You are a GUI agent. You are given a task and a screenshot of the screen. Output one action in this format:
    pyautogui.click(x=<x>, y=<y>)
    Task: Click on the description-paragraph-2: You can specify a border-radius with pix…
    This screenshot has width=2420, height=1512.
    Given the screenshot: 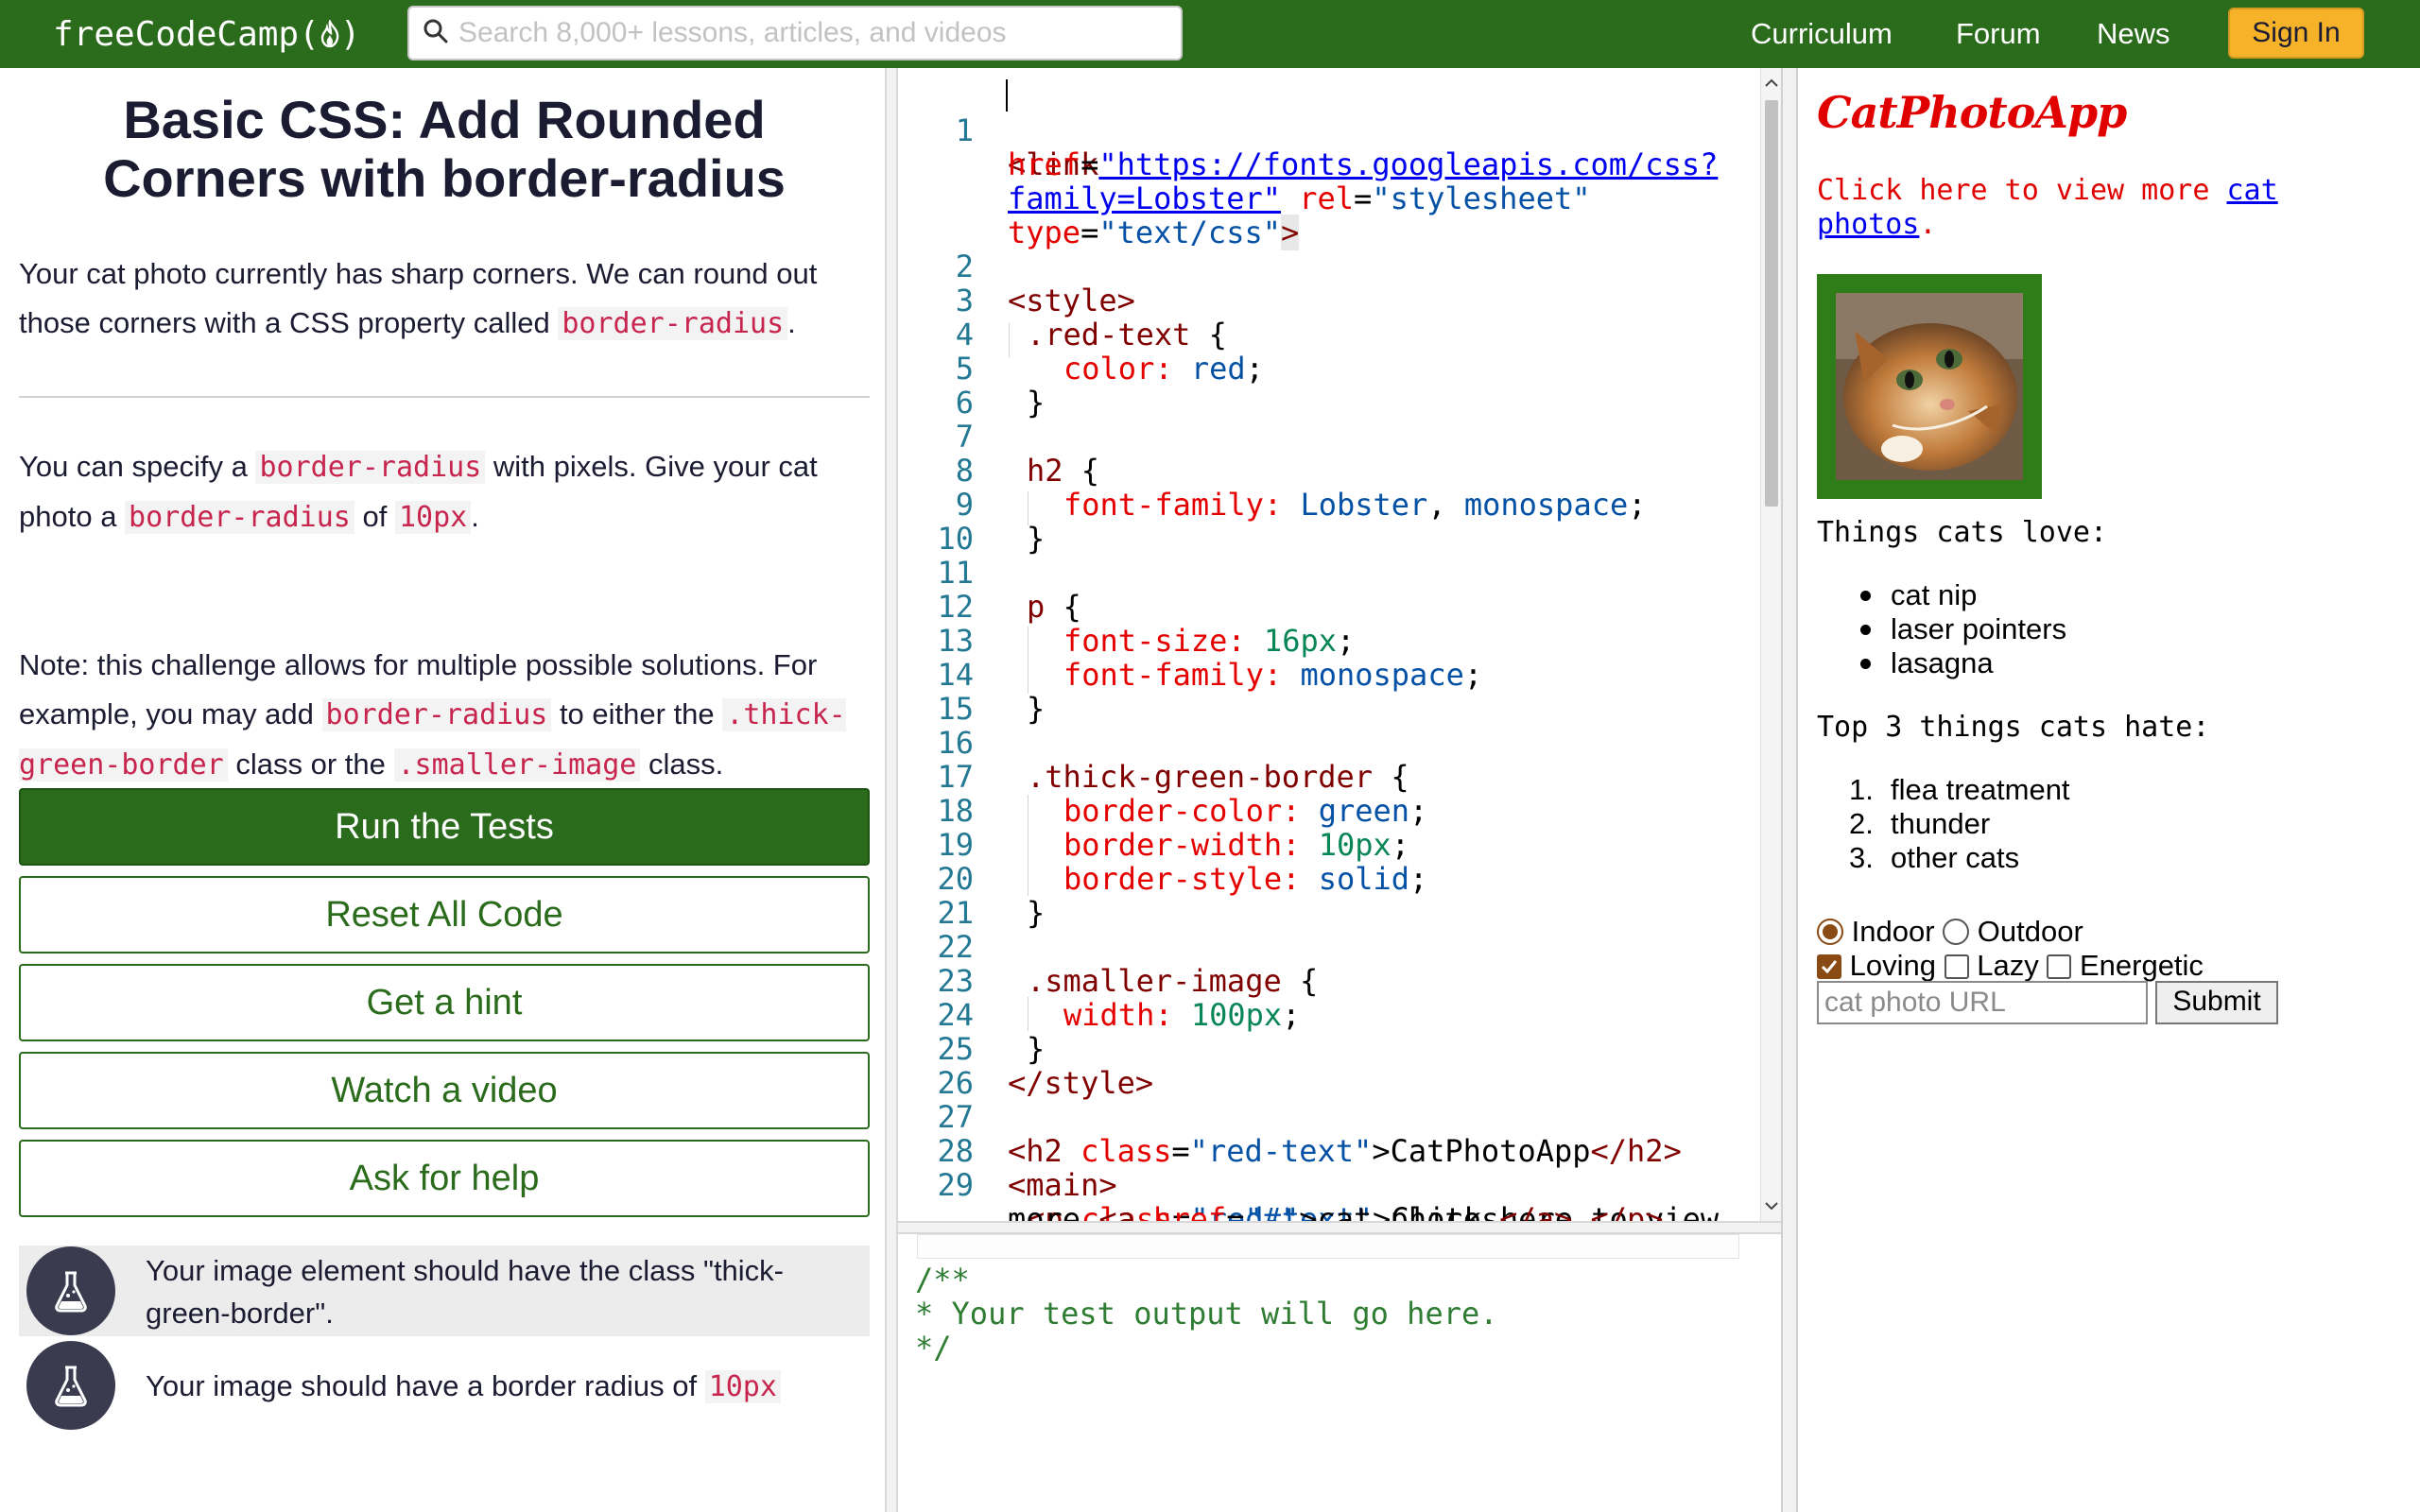 What is the action you would take?
    pyautogui.click(x=444, y=492)
    